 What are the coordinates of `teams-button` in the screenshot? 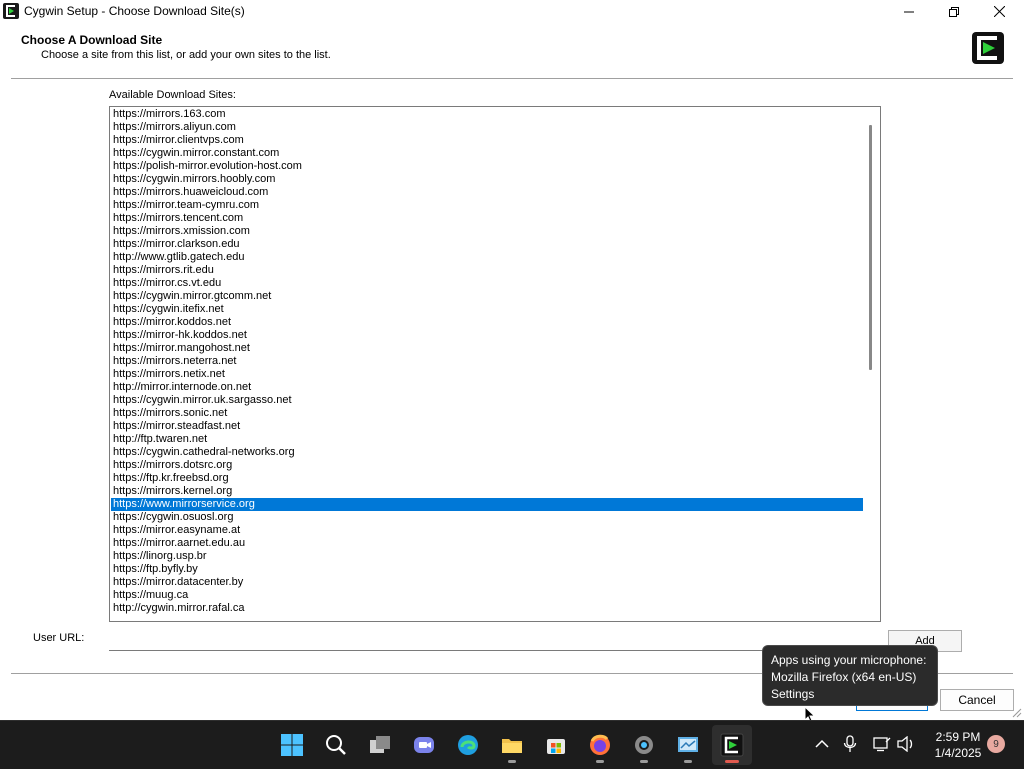 It's located at (424, 745).